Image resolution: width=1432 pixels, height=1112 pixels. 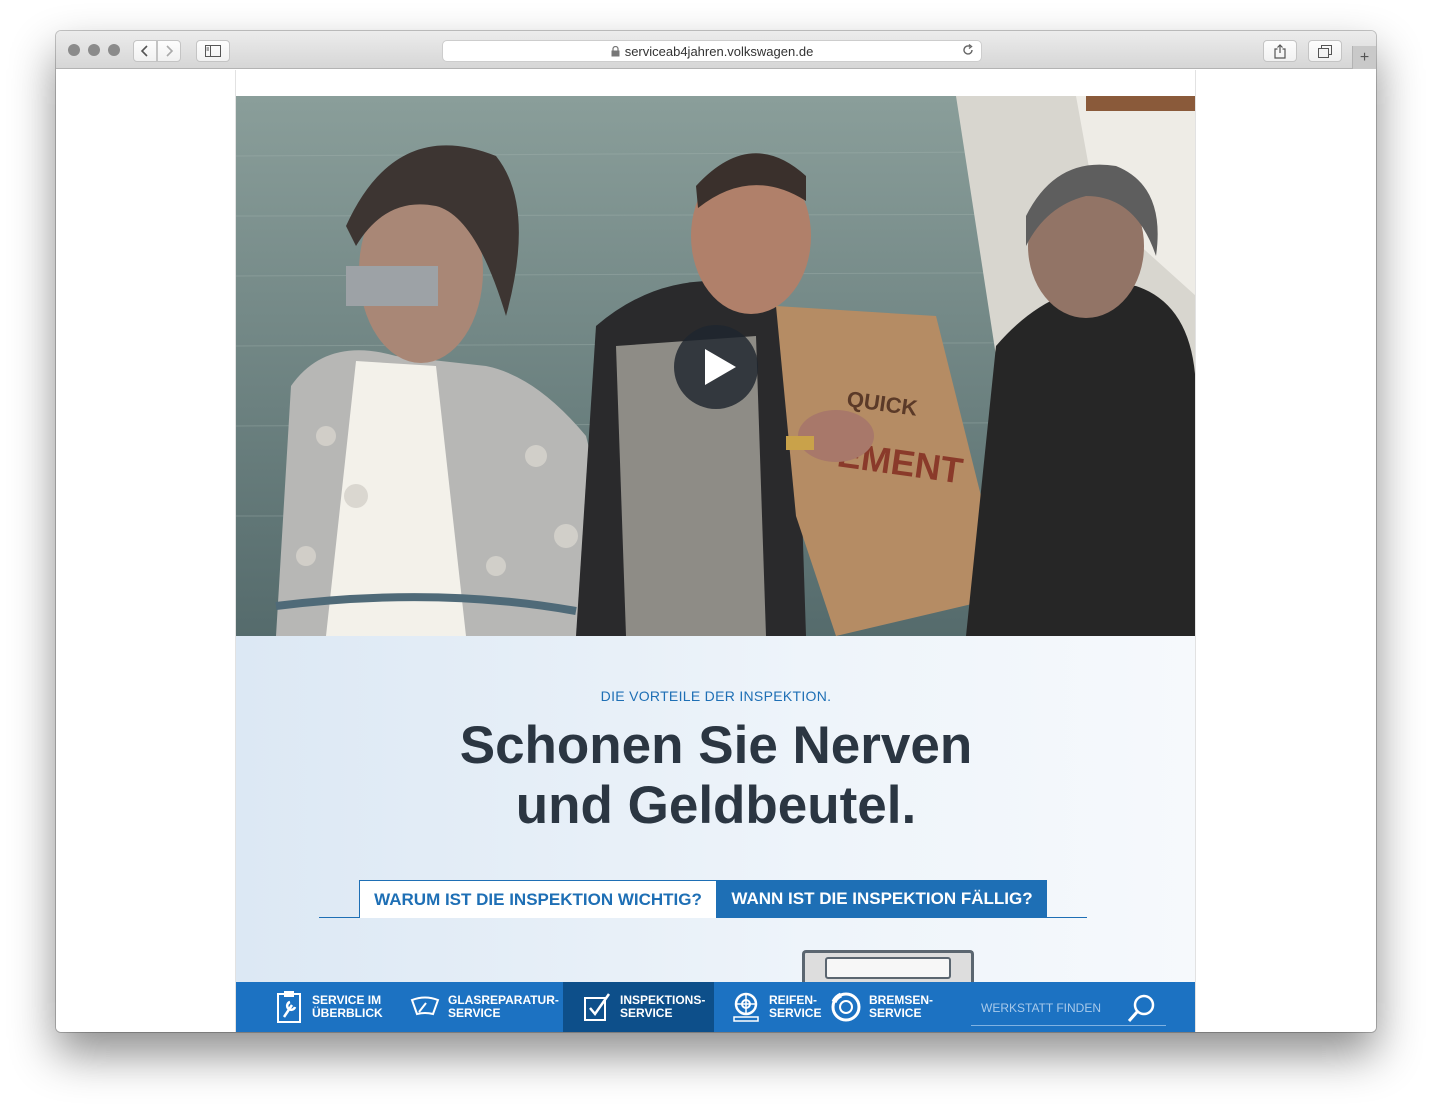 What do you see at coordinates (425, 1007) in the screenshot?
I see `windshield-icon` at bounding box center [425, 1007].